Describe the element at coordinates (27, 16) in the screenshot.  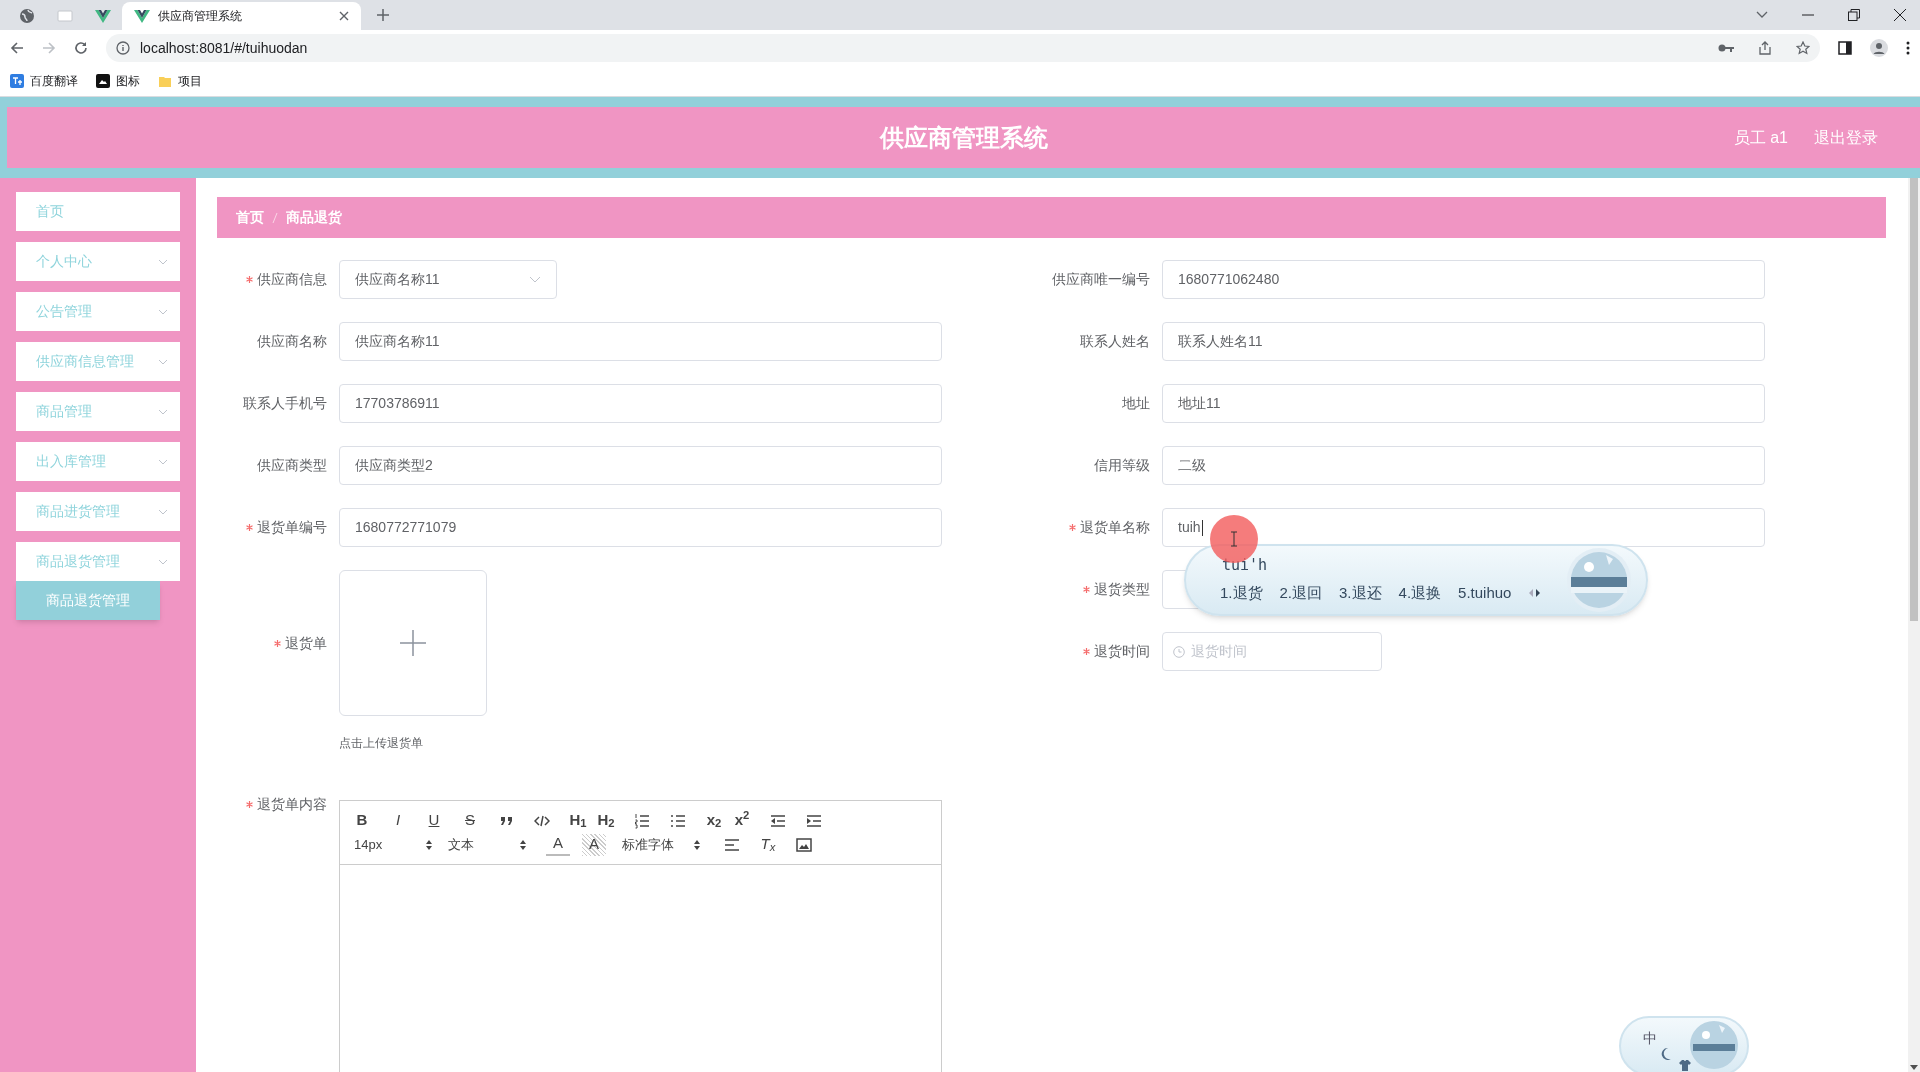
I see `globe-icon` at that location.